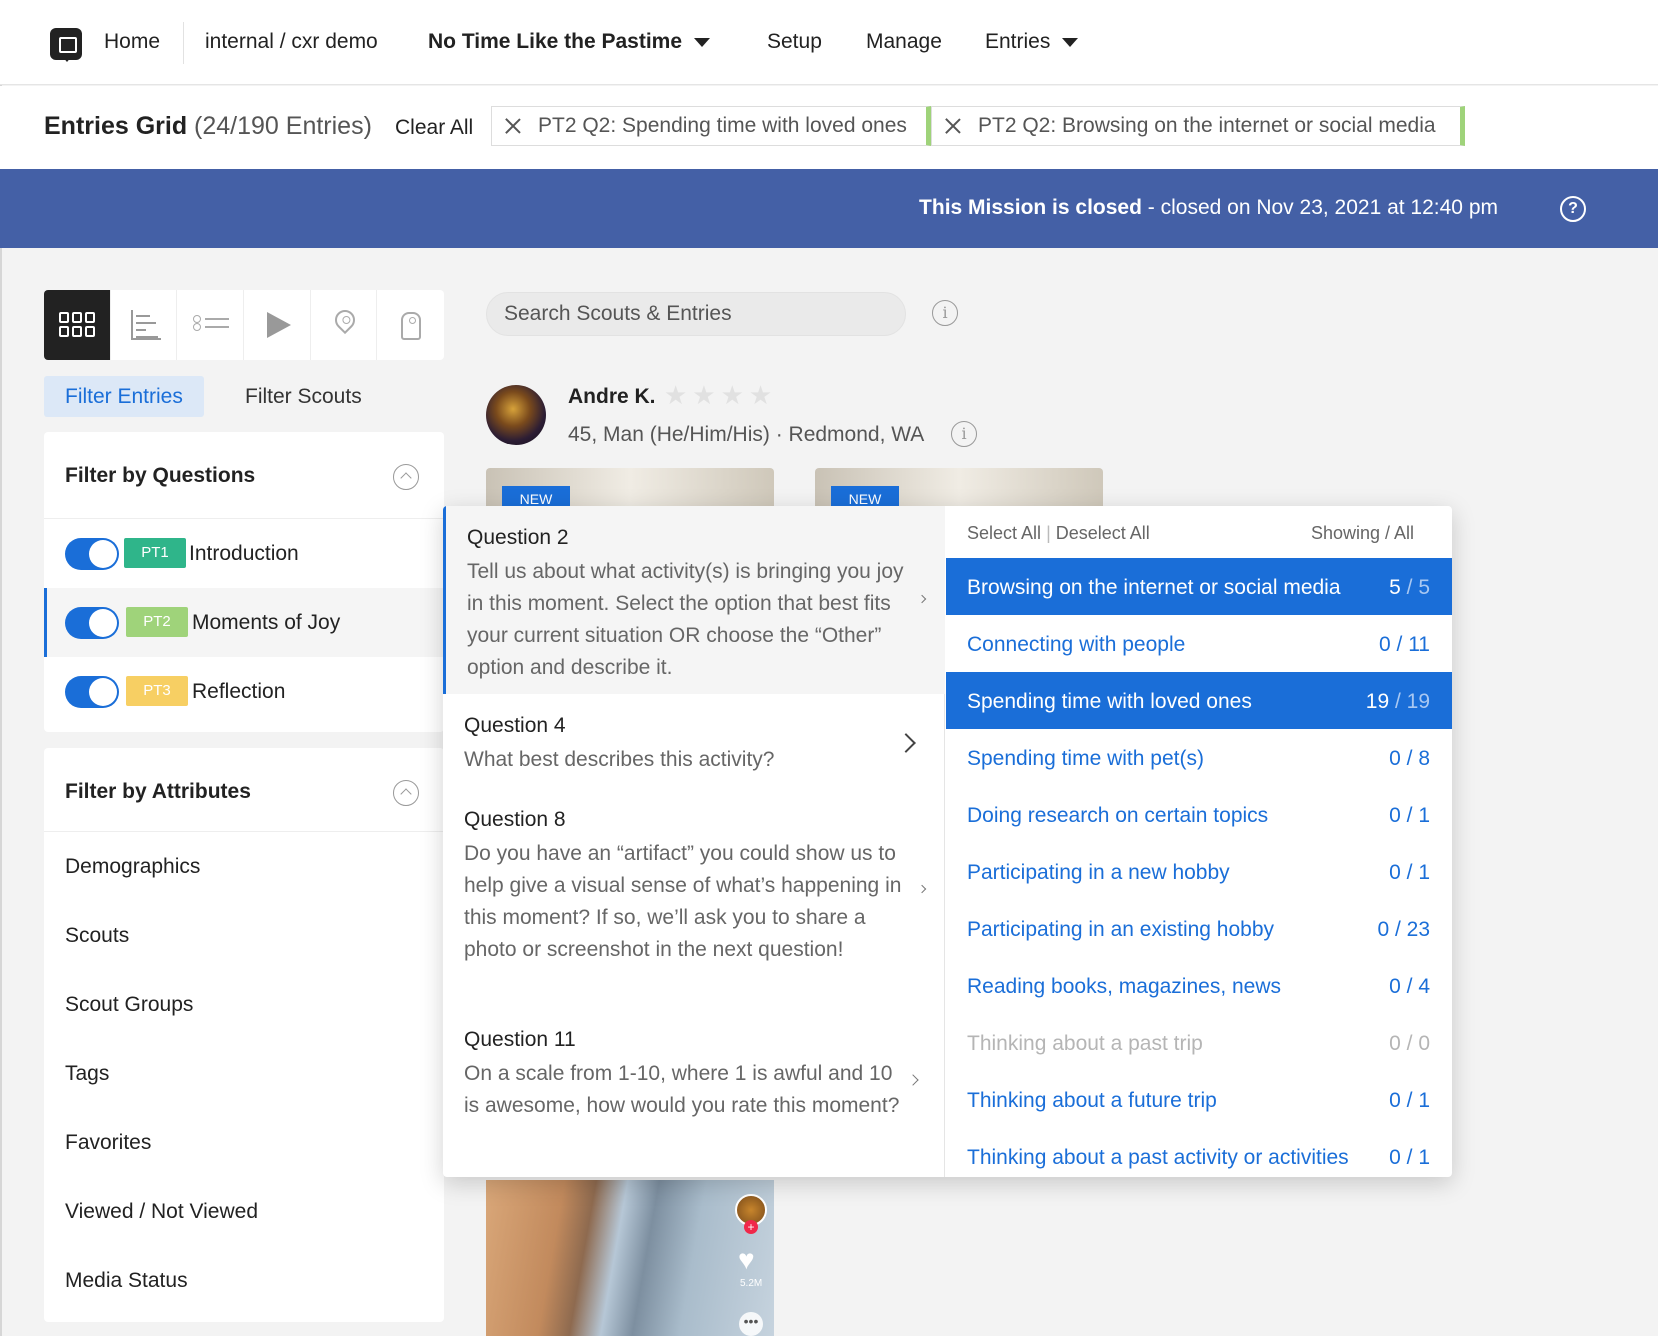  Describe the element at coordinates (1018, 41) in the screenshot. I see `nav-entries-label: Entries` at that location.